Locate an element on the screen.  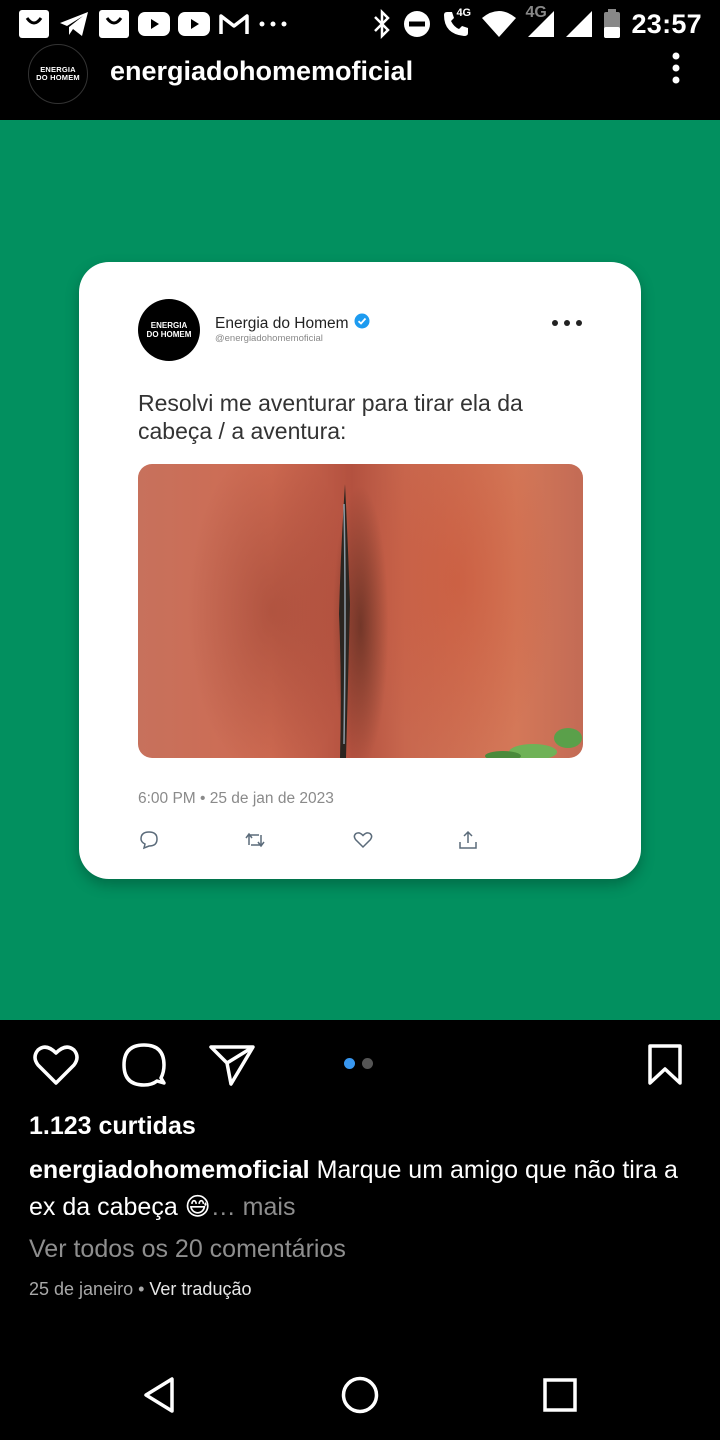
caption-username: energiadohomemoficial is located at coordinates (169, 1170).